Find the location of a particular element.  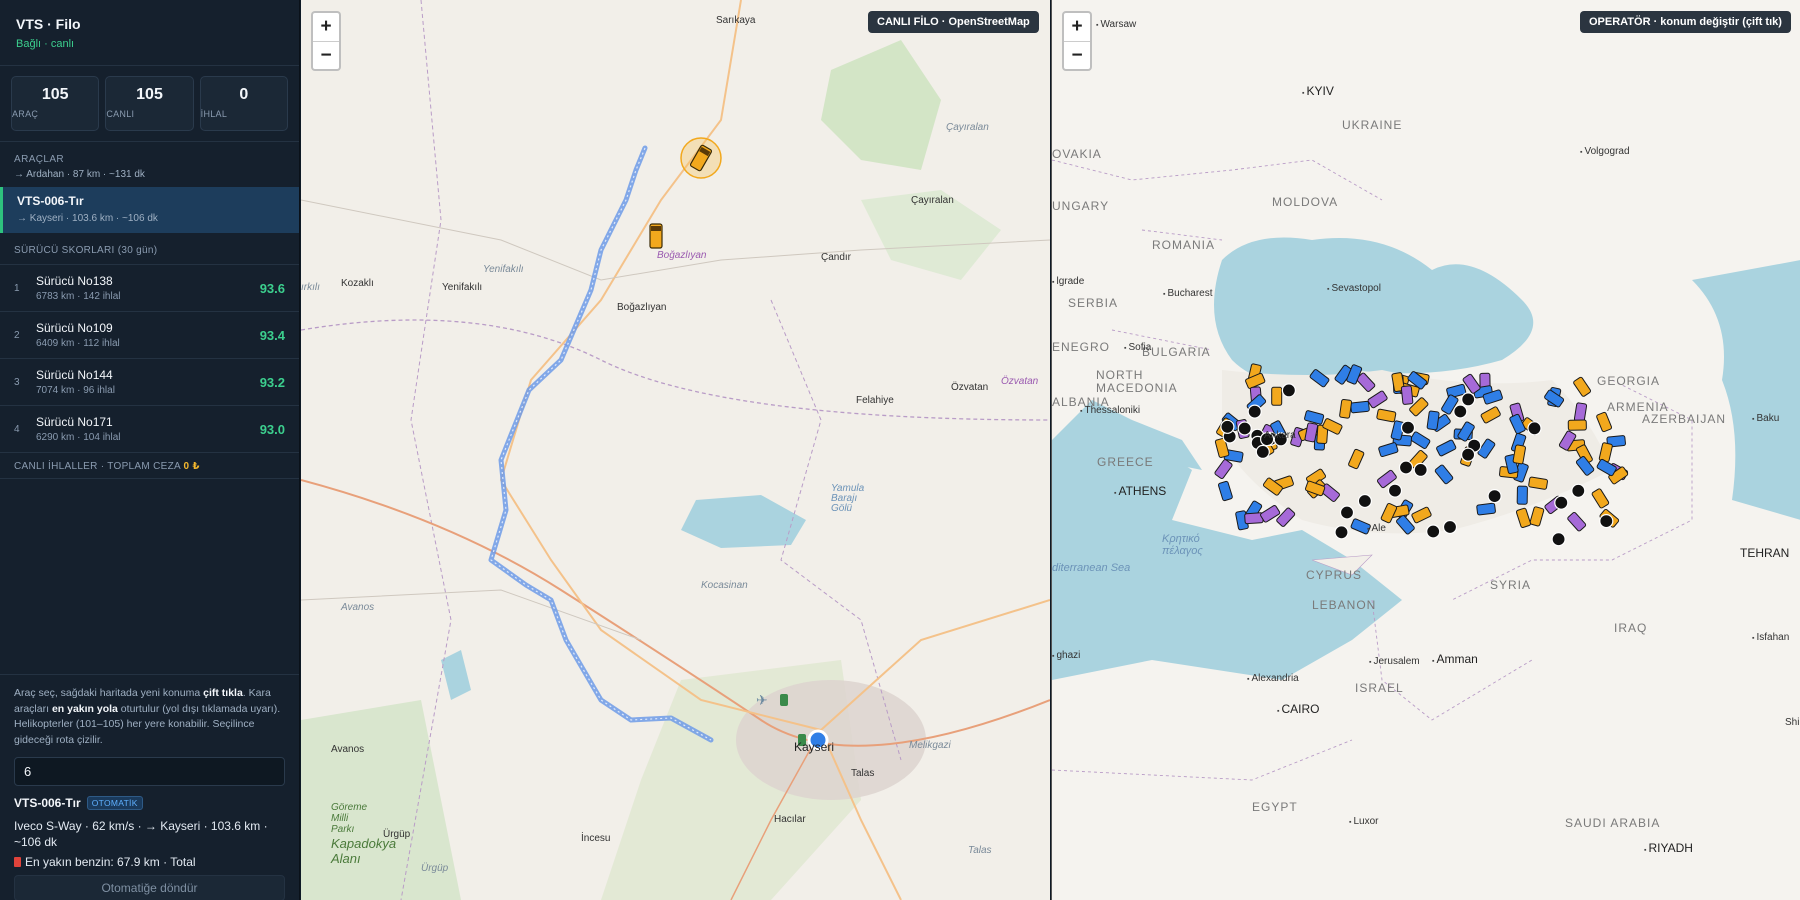

help-text-bold: en yakın yola is located at coordinates (84, 708).